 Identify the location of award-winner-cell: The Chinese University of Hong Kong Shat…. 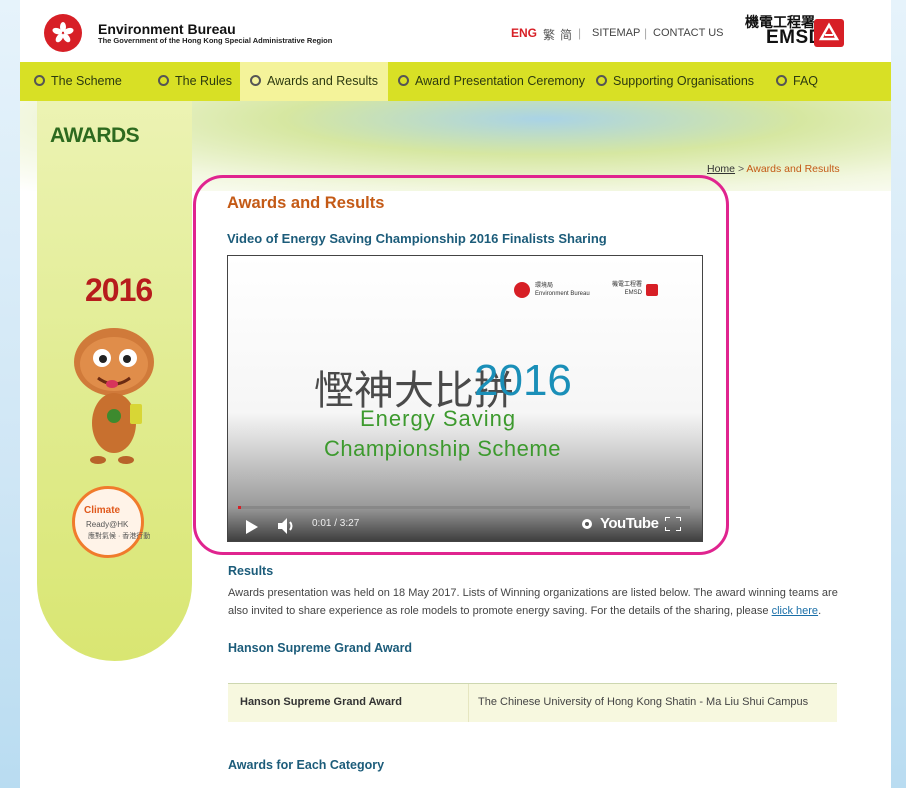
(643, 702).